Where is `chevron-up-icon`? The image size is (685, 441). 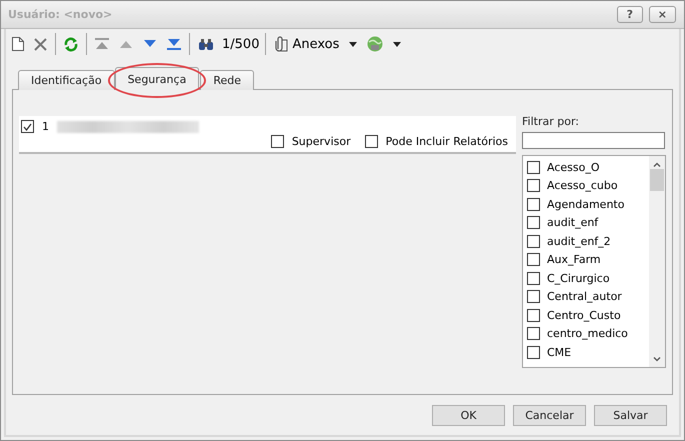 chevron-up-icon is located at coordinates (657, 164).